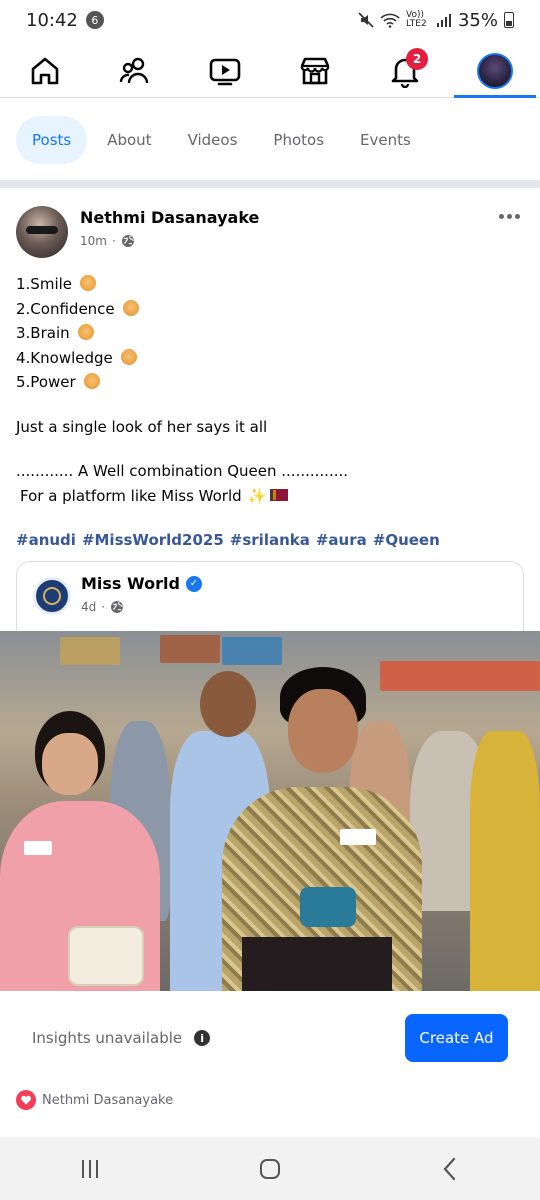  I want to click on shared-time: 4d, so click(88, 607).